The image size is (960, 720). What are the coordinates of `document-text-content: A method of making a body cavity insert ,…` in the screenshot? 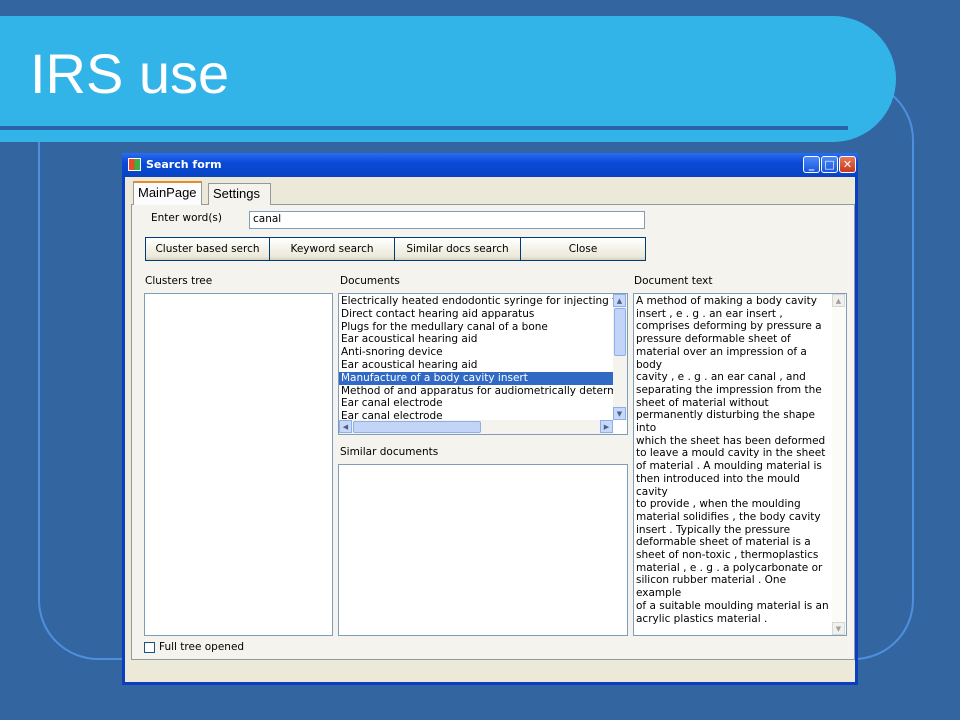 It's located at (733, 460).